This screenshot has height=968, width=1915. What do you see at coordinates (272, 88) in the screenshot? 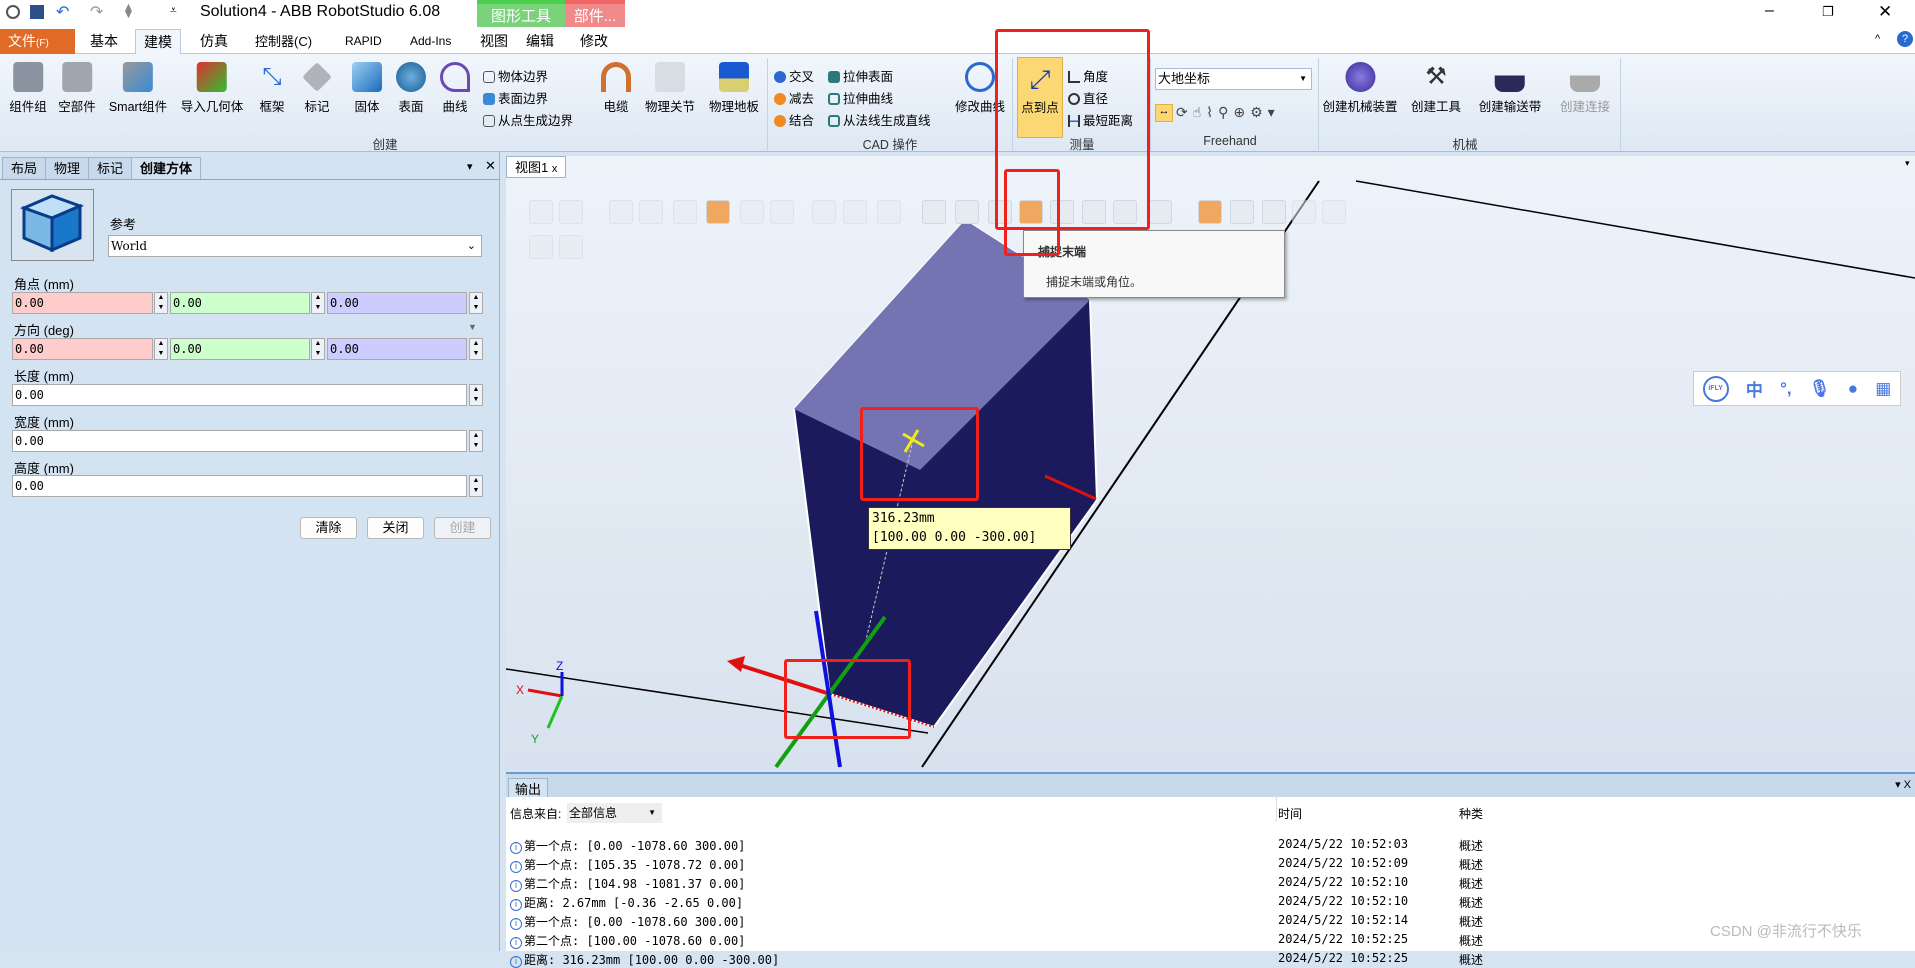
I see `frame-button: ⤡ 框架` at bounding box center [272, 88].